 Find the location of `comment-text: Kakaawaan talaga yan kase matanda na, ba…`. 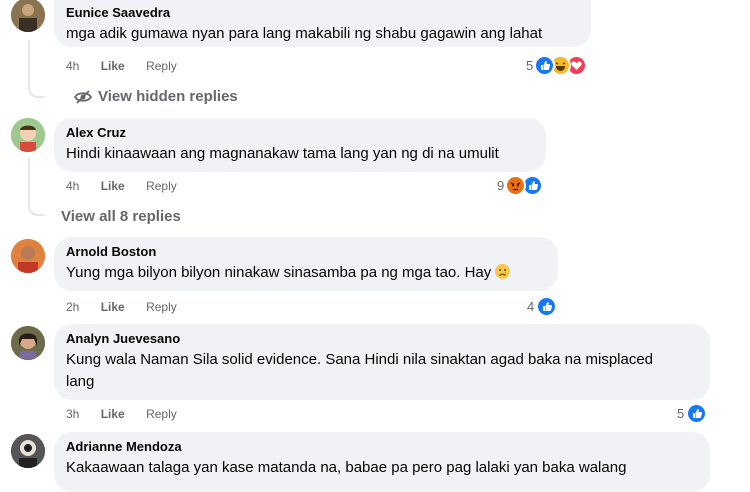

comment-text: Kakaawaan talaga yan kase matanda na, ba… is located at coordinates (346, 467).